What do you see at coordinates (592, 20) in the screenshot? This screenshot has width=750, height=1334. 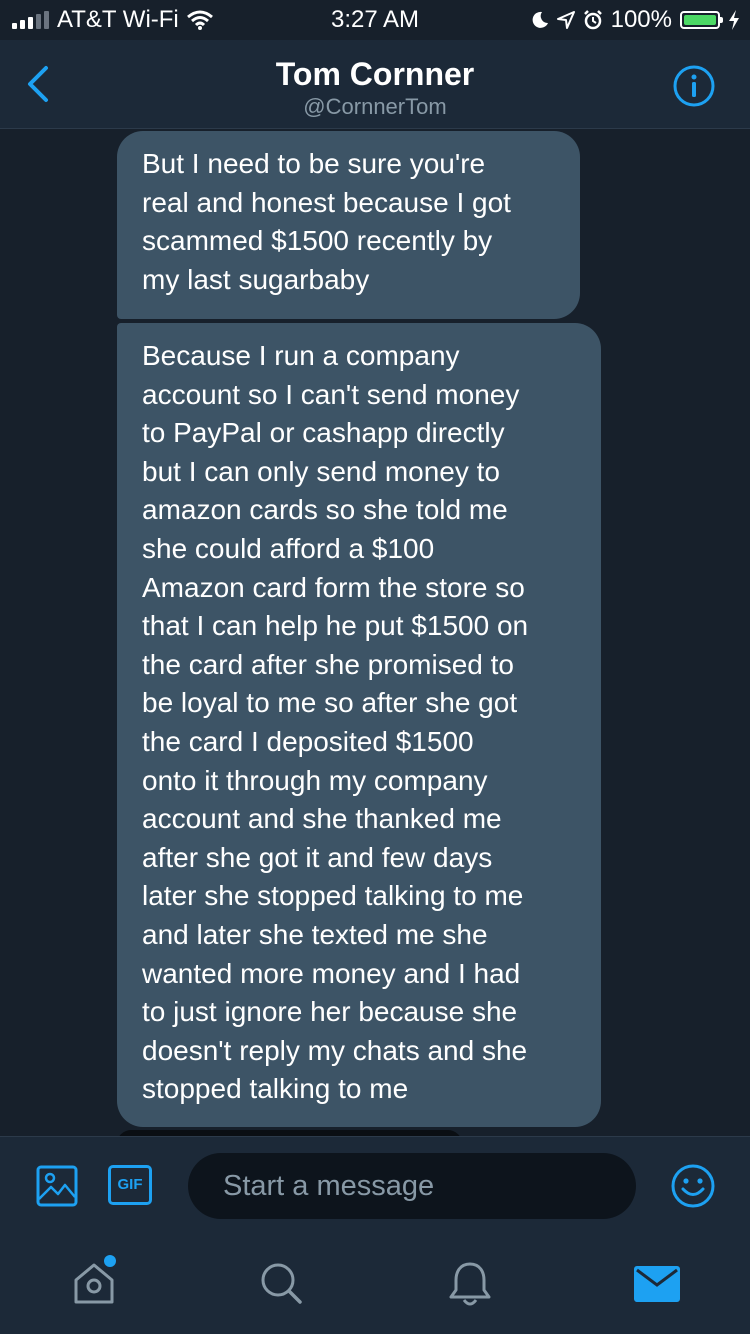 I see `alarm-icon` at bounding box center [592, 20].